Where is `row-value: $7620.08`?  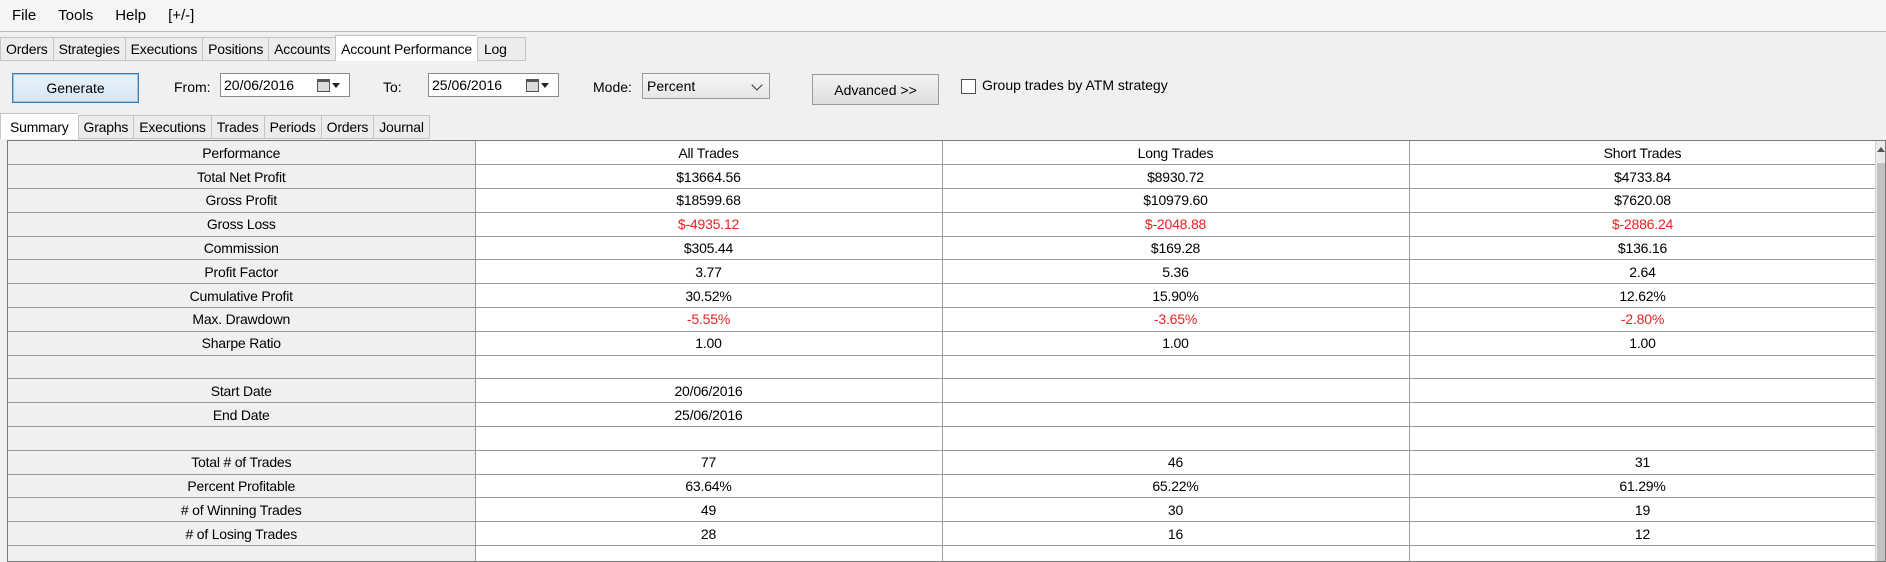 row-value: $7620.08 is located at coordinates (1643, 200).